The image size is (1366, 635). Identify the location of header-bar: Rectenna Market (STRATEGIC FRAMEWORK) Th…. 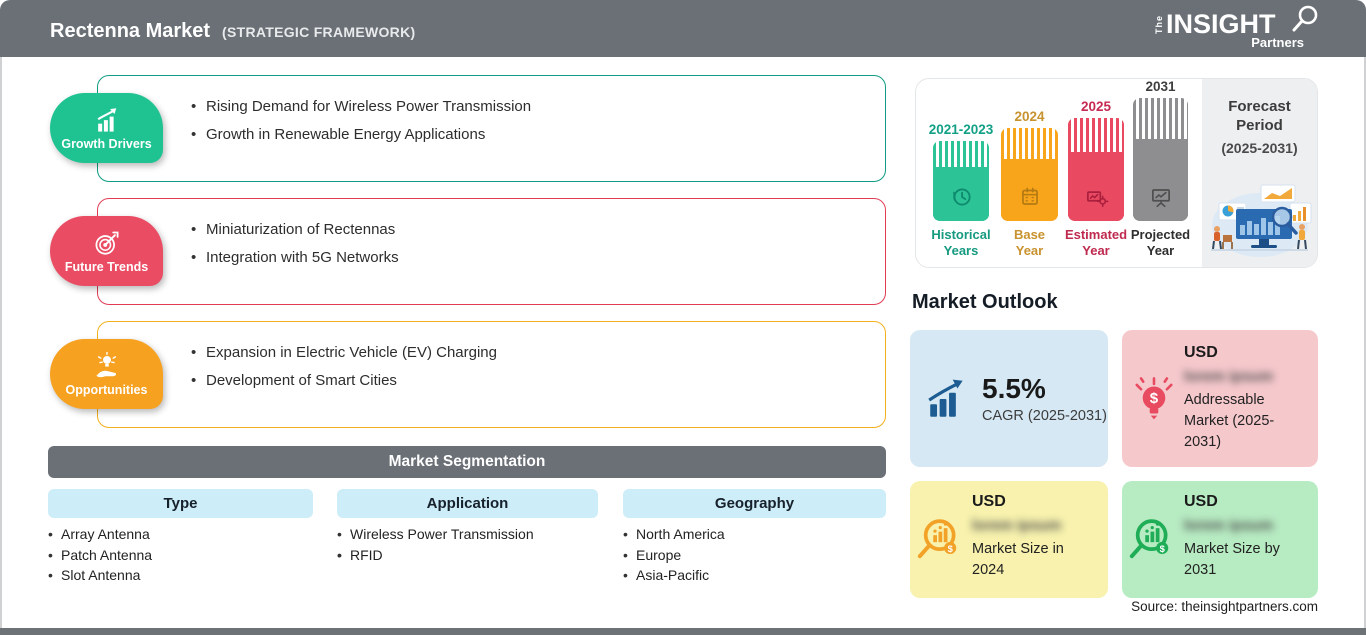
(683, 28).